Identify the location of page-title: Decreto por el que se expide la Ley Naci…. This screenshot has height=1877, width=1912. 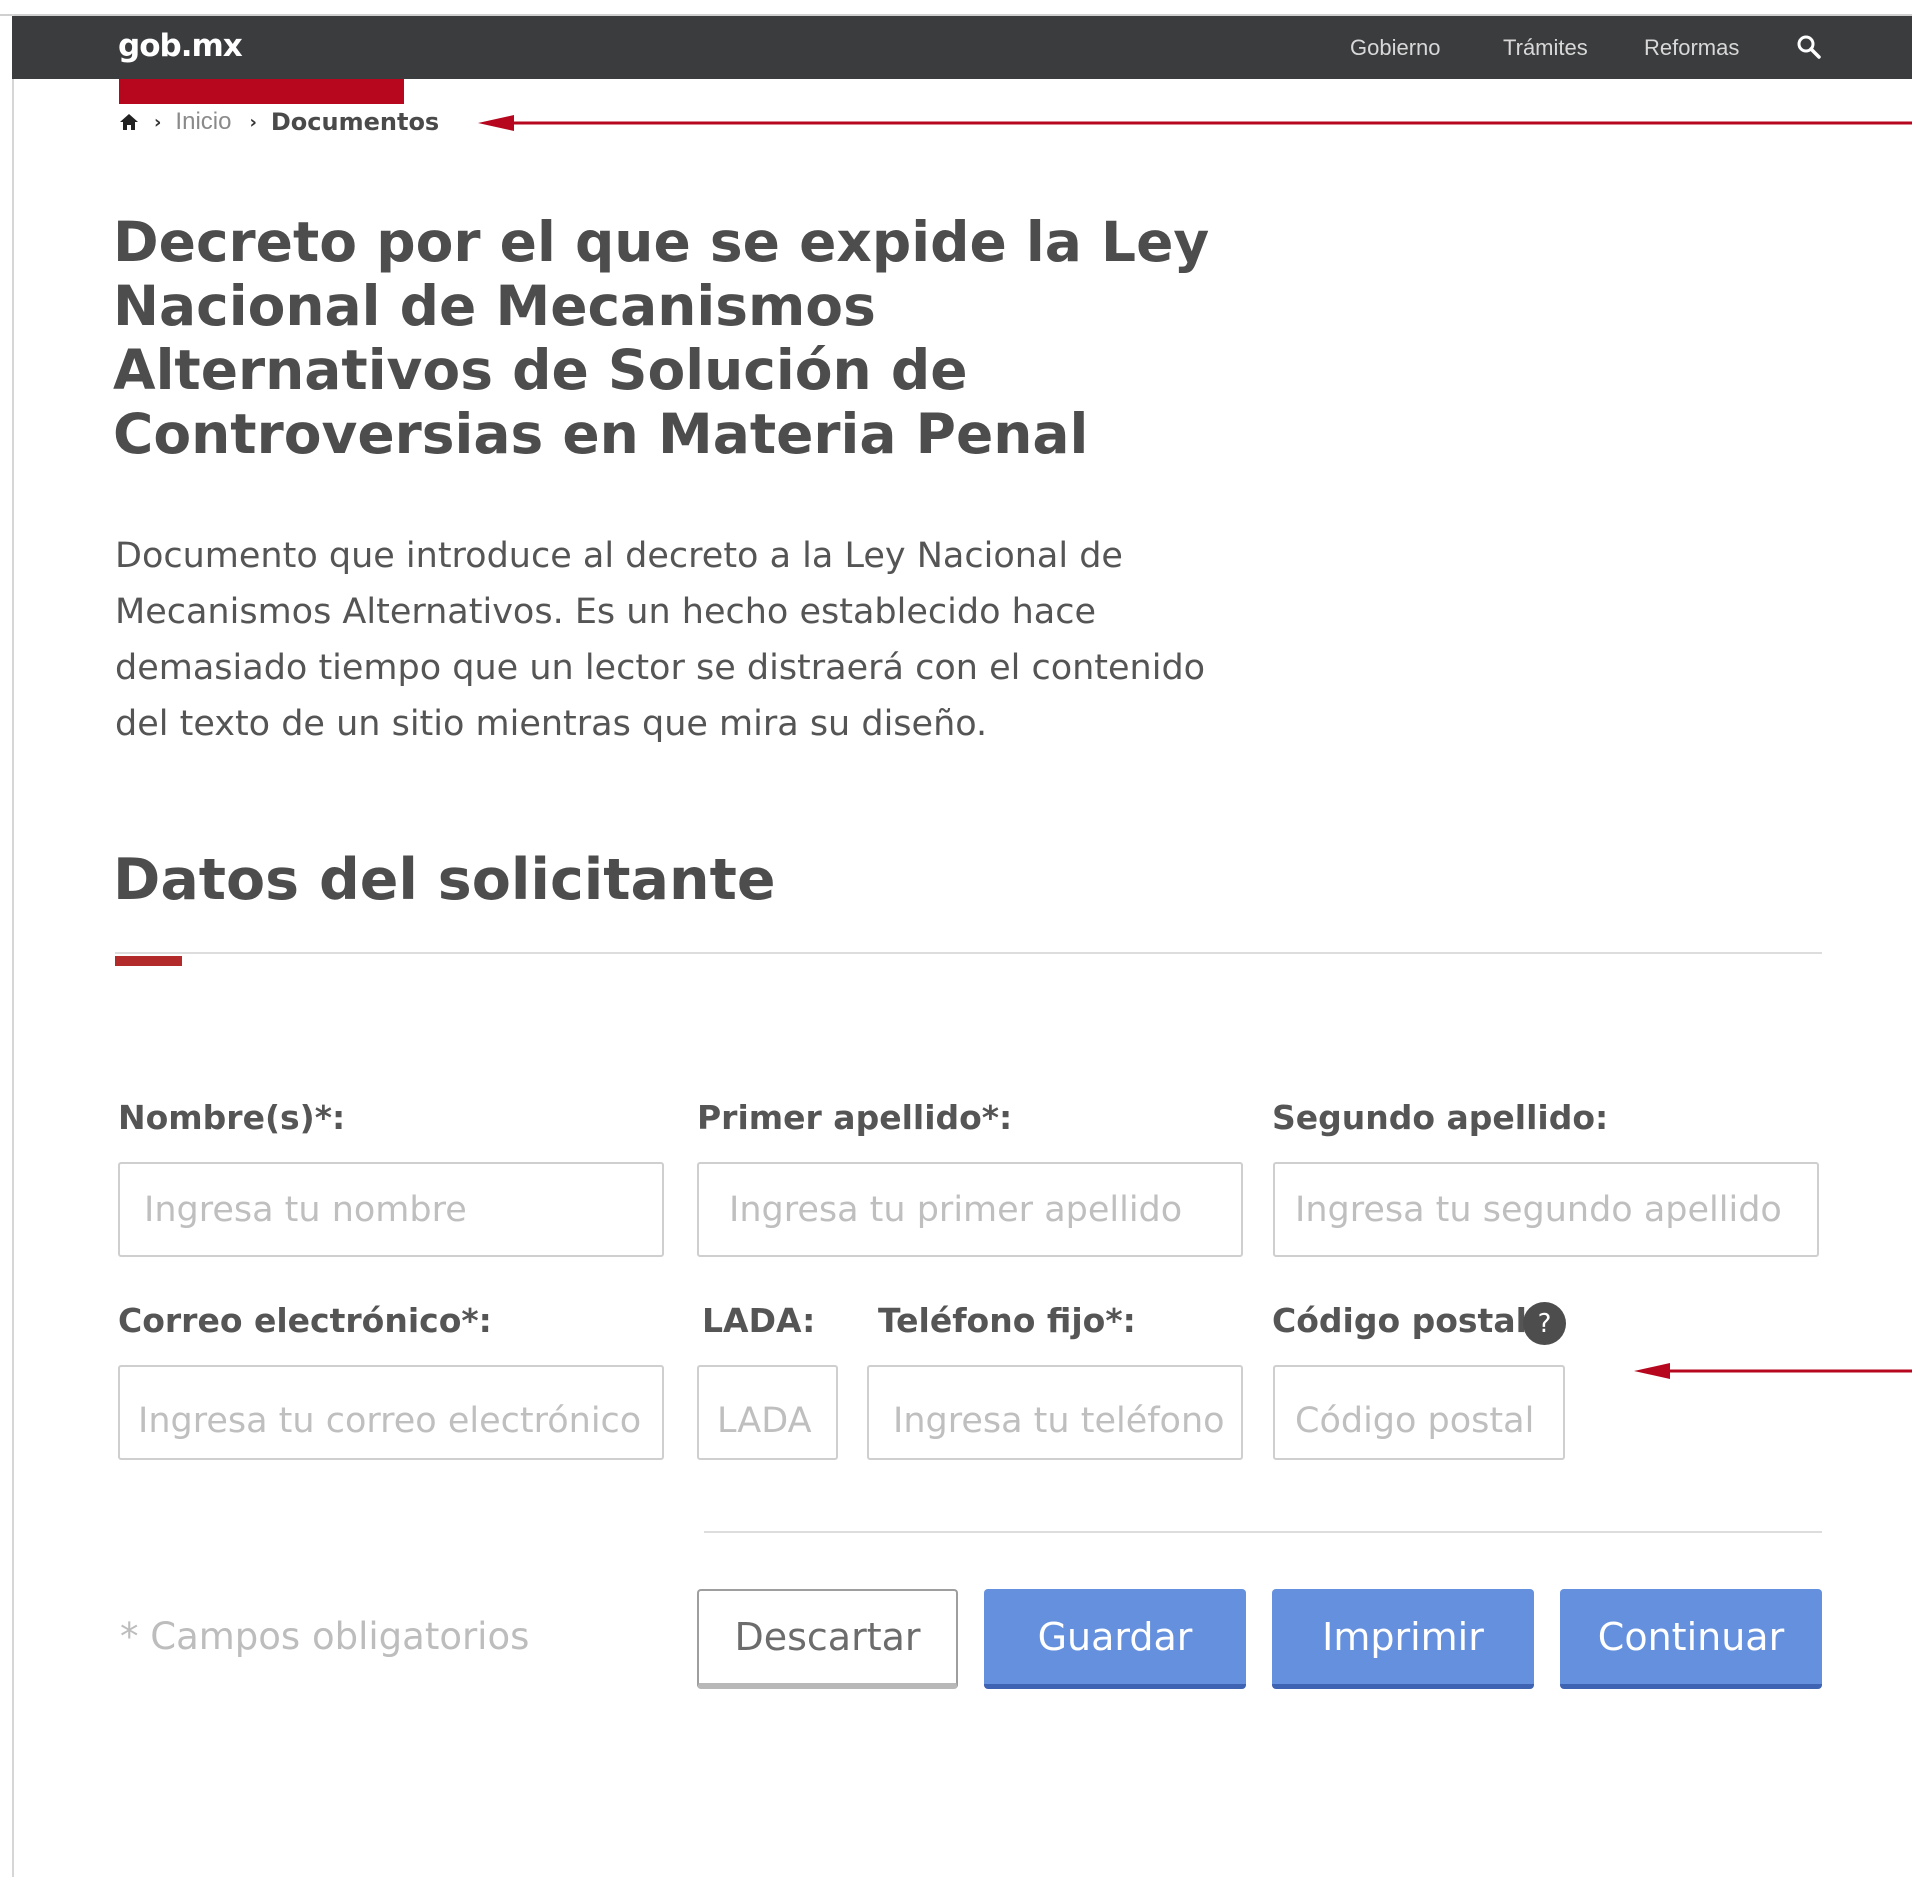
(661, 338).